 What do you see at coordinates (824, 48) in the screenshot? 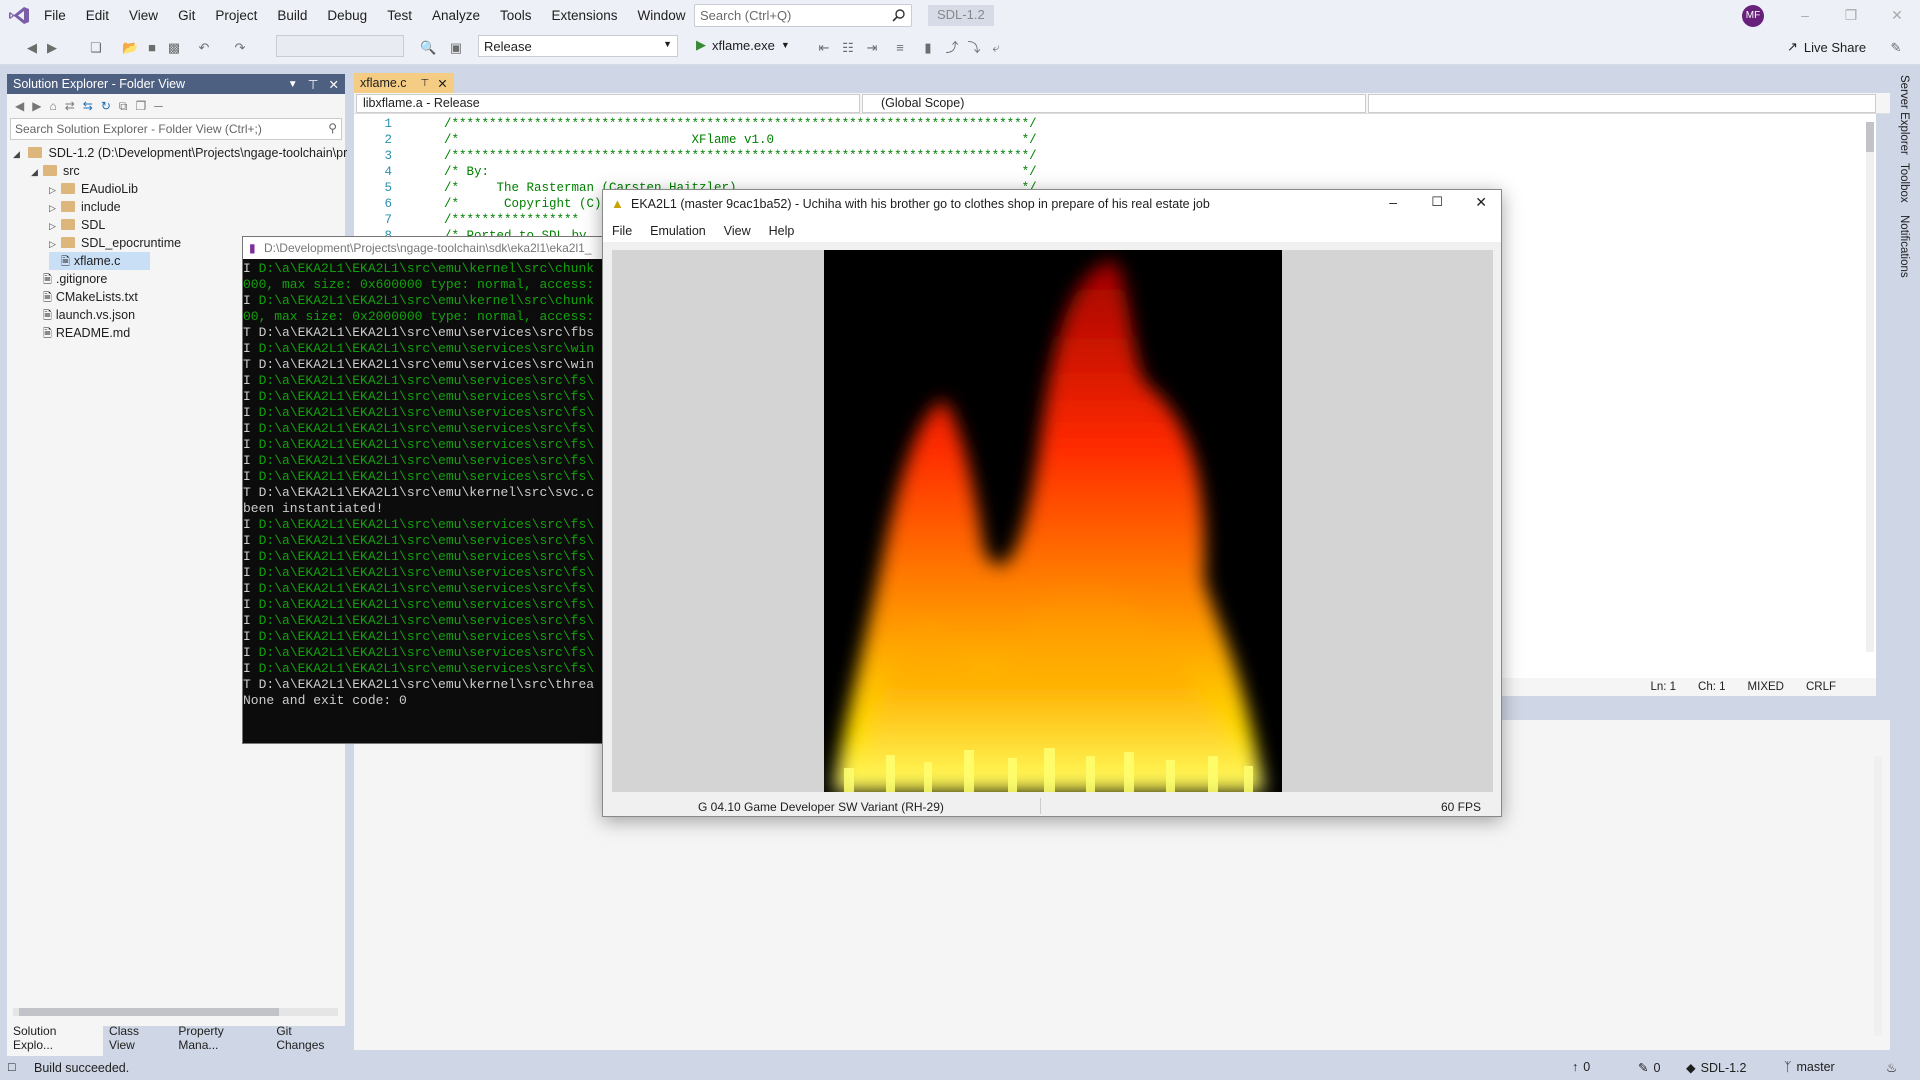
I see `step-icon: ⇤` at bounding box center [824, 48].